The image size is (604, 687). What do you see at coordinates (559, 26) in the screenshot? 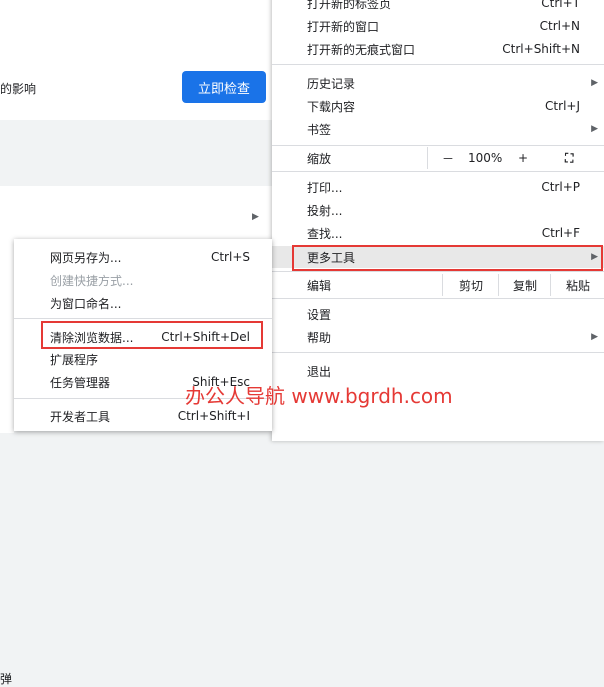
I see `menu-new-window-shortcut: Ctrl+N` at bounding box center [559, 26].